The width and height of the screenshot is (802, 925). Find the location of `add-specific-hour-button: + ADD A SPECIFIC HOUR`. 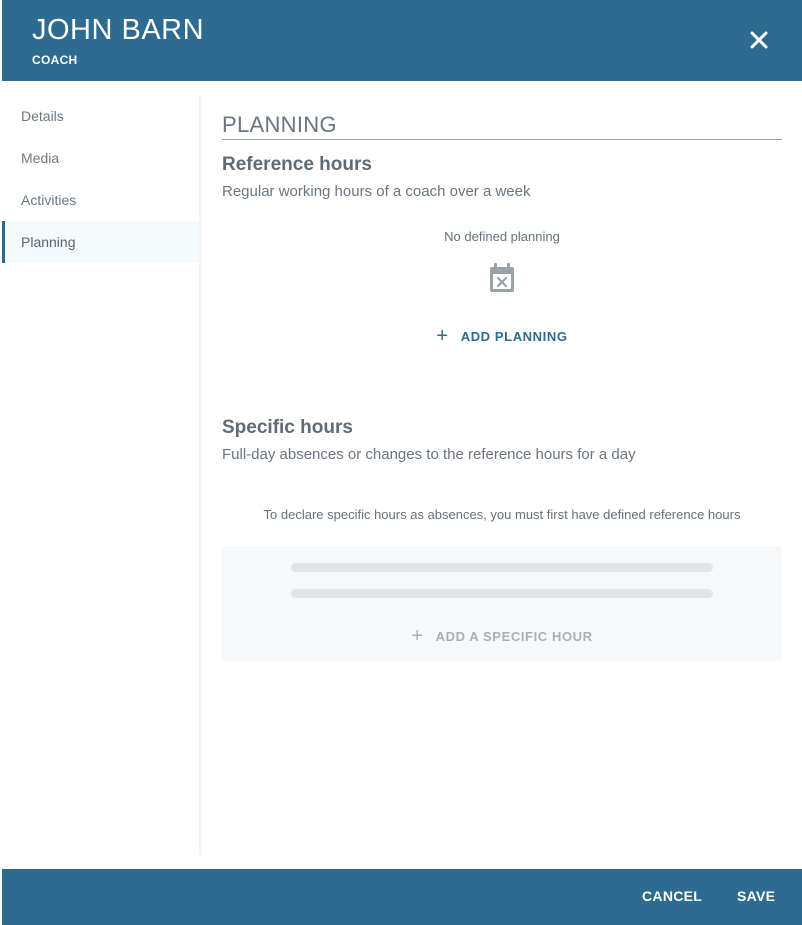

add-specific-hour-button: + ADD A SPECIFIC HOUR is located at coordinates (501, 636).